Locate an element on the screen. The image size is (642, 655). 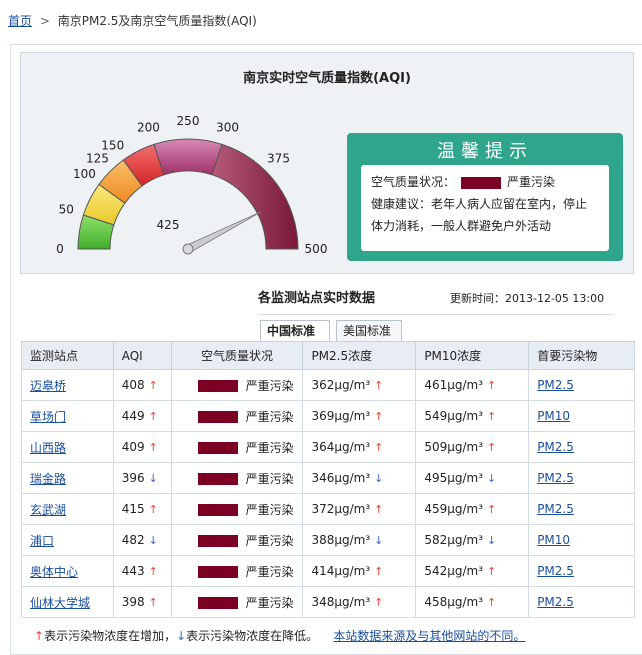
gauge-band is located at coordinates (188, 157).